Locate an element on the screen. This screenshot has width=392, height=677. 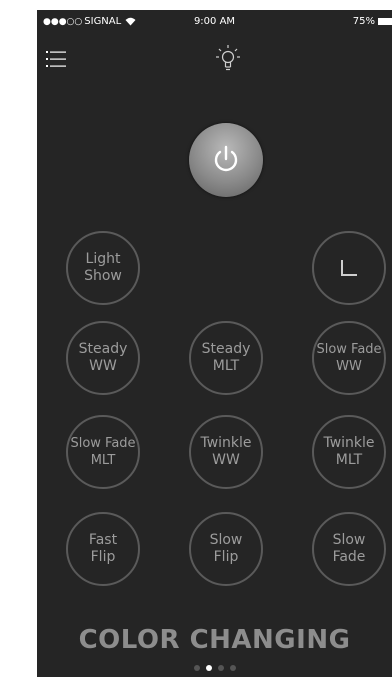
twinkle-ww-label: Twinkle WW is located at coordinates (226, 451).